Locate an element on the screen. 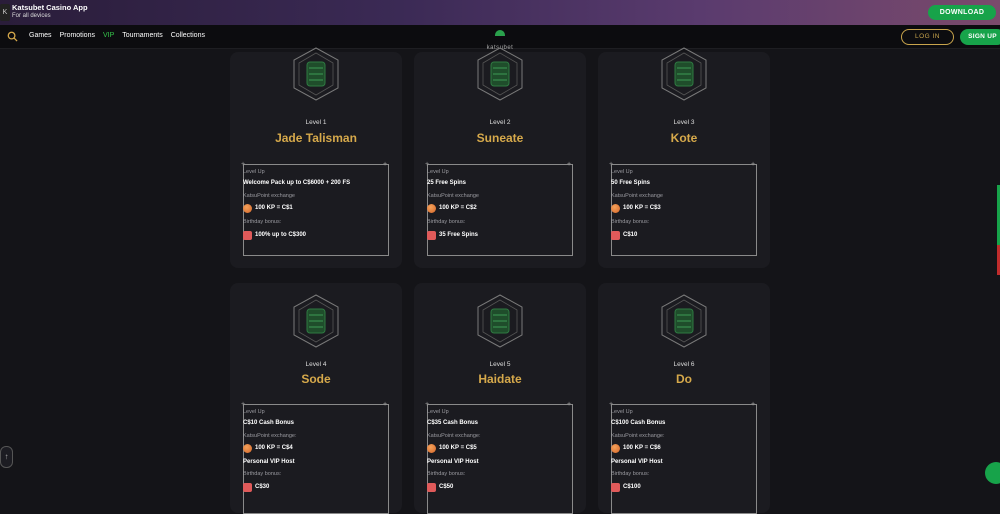 The height and width of the screenshot is (514, 1000). app-subtitle: For all devices is located at coordinates (31, 16).